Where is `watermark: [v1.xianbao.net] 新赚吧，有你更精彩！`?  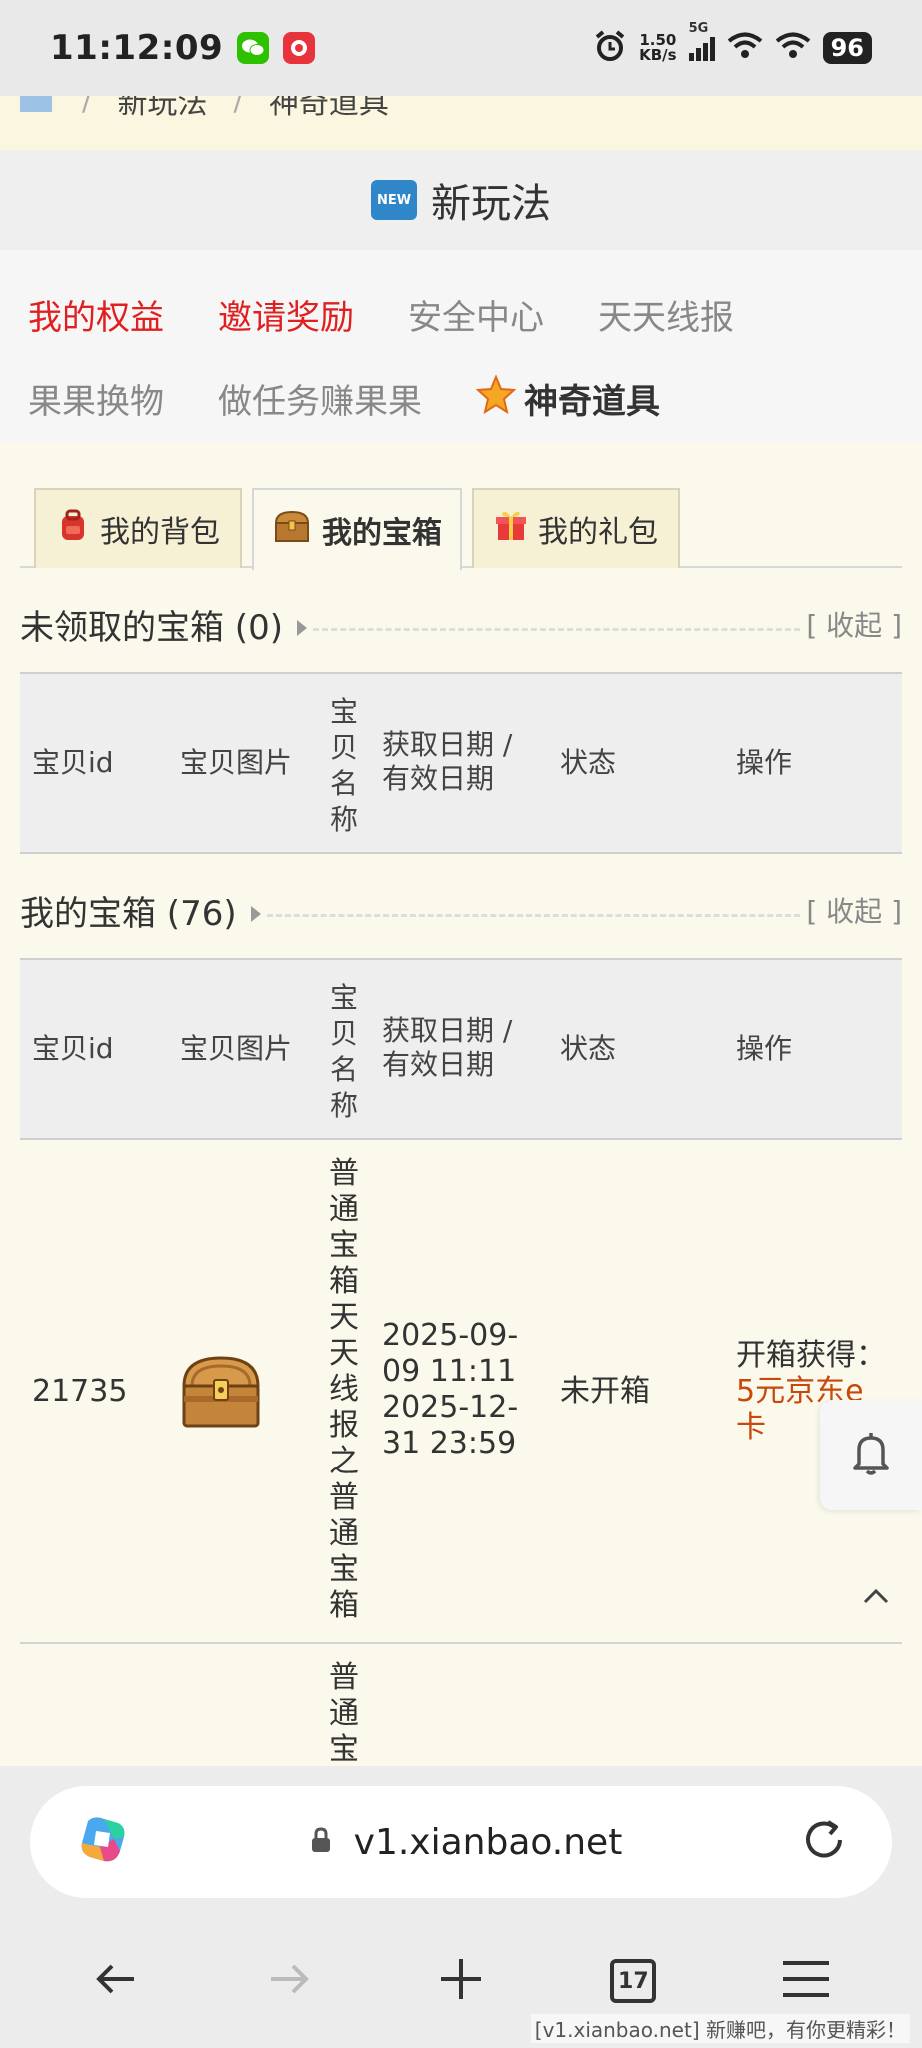 watermark: [v1.xianbao.net] 新赚吧，有你更精彩！ is located at coordinates (720, 2028).